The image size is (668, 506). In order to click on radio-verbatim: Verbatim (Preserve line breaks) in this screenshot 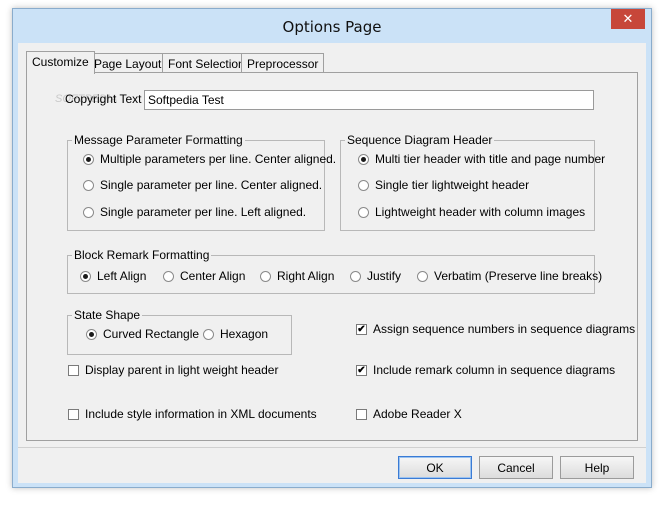, I will do `click(509, 276)`.